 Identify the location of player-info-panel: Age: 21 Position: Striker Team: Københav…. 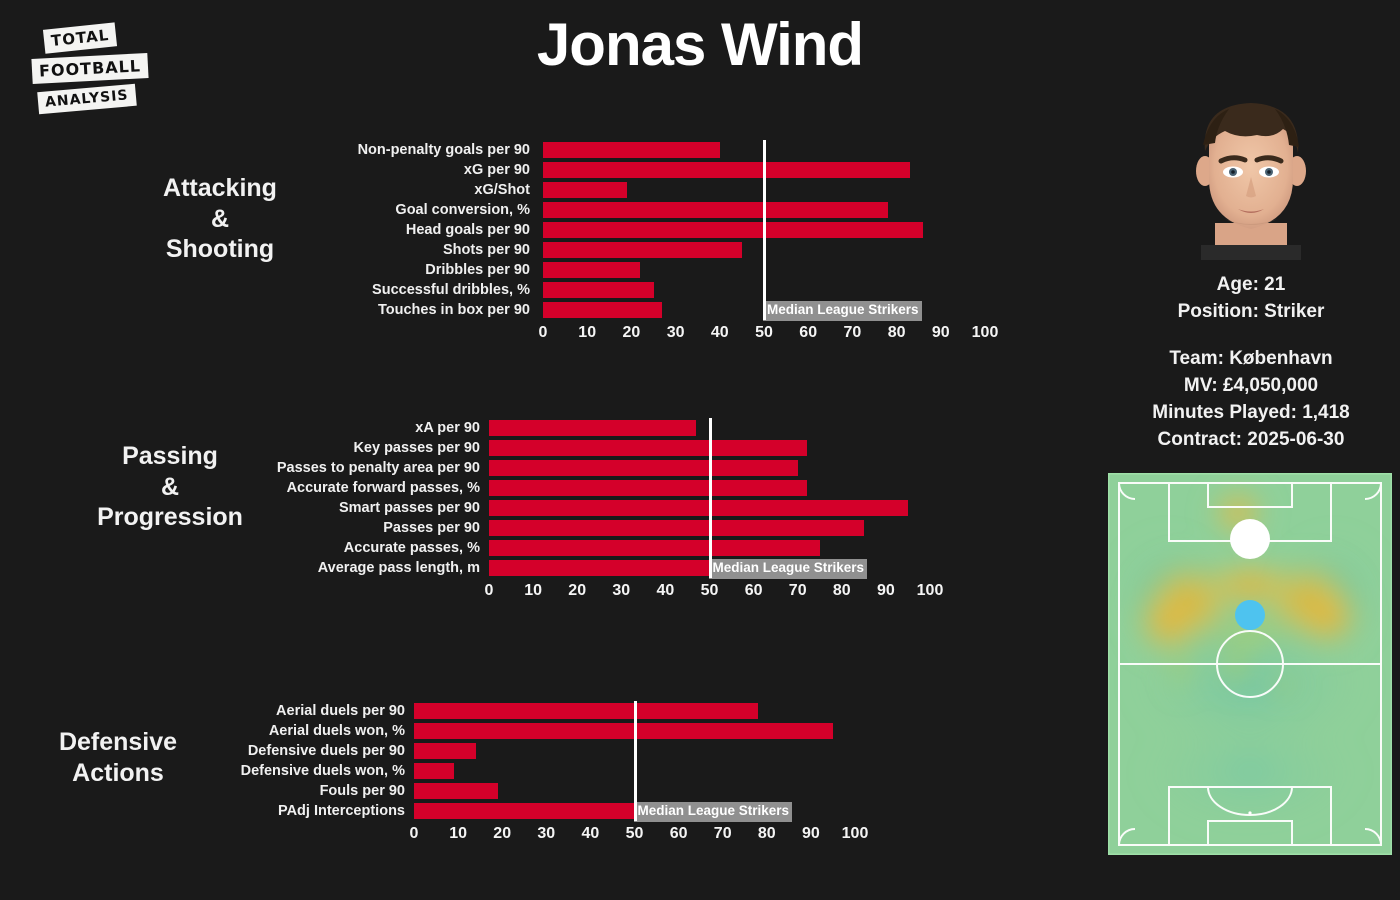
(1251, 274).